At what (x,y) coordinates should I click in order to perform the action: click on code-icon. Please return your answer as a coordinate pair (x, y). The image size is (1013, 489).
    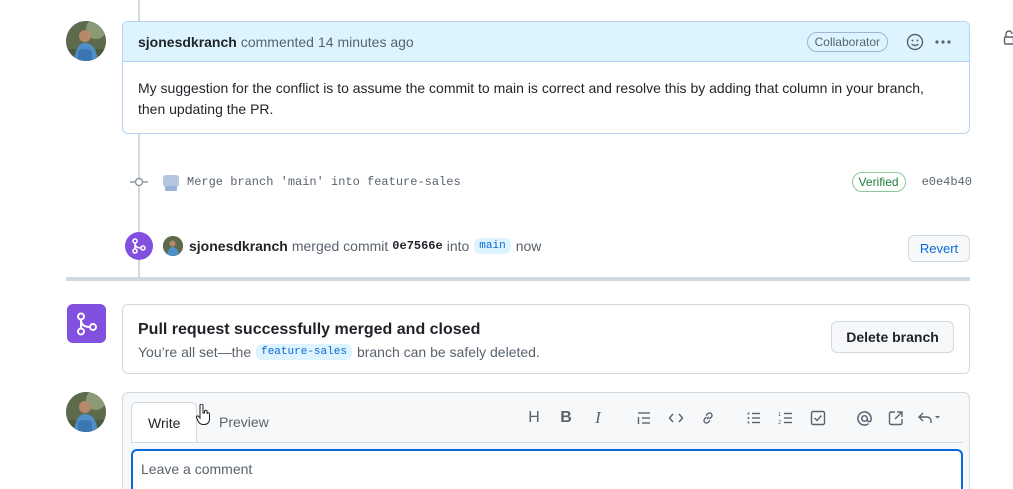
    Looking at the image, I should click on (676, 418).